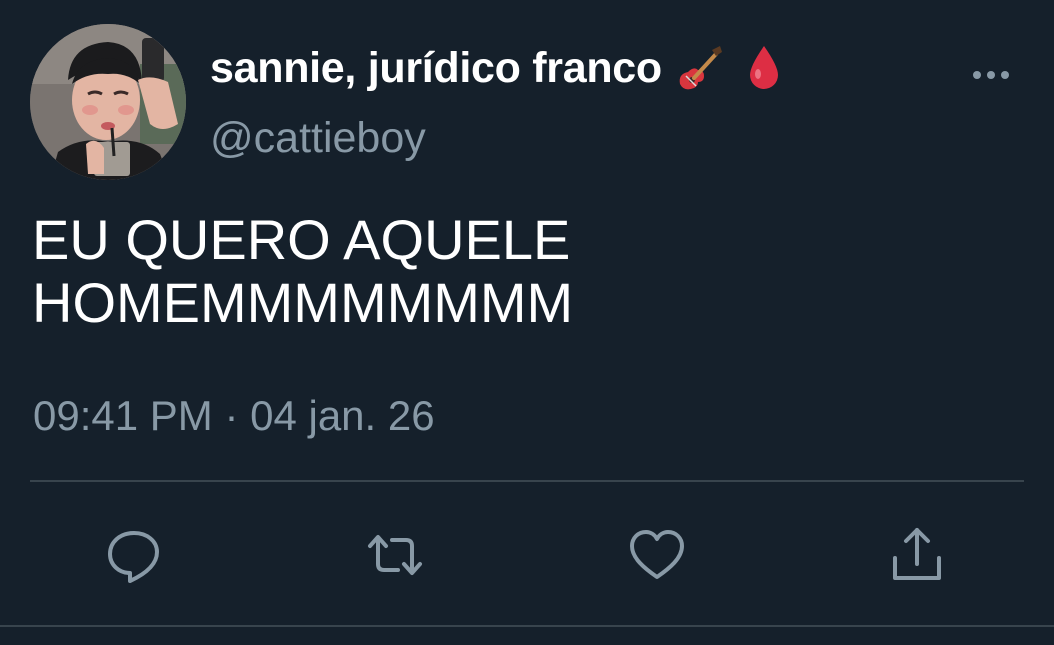 This screenshot has height=645, width=1054. I want to click on reply-icon, so click(134, 555).